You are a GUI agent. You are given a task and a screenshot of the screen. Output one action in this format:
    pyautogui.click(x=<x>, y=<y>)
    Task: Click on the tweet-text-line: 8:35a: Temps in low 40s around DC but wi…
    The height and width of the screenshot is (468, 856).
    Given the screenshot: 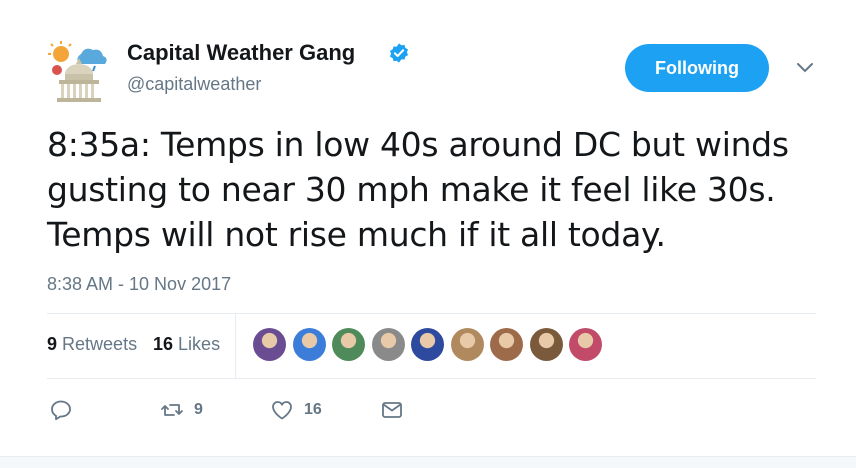 What is the action you would take?
    pyautogui.click(x=418, y=144)
    